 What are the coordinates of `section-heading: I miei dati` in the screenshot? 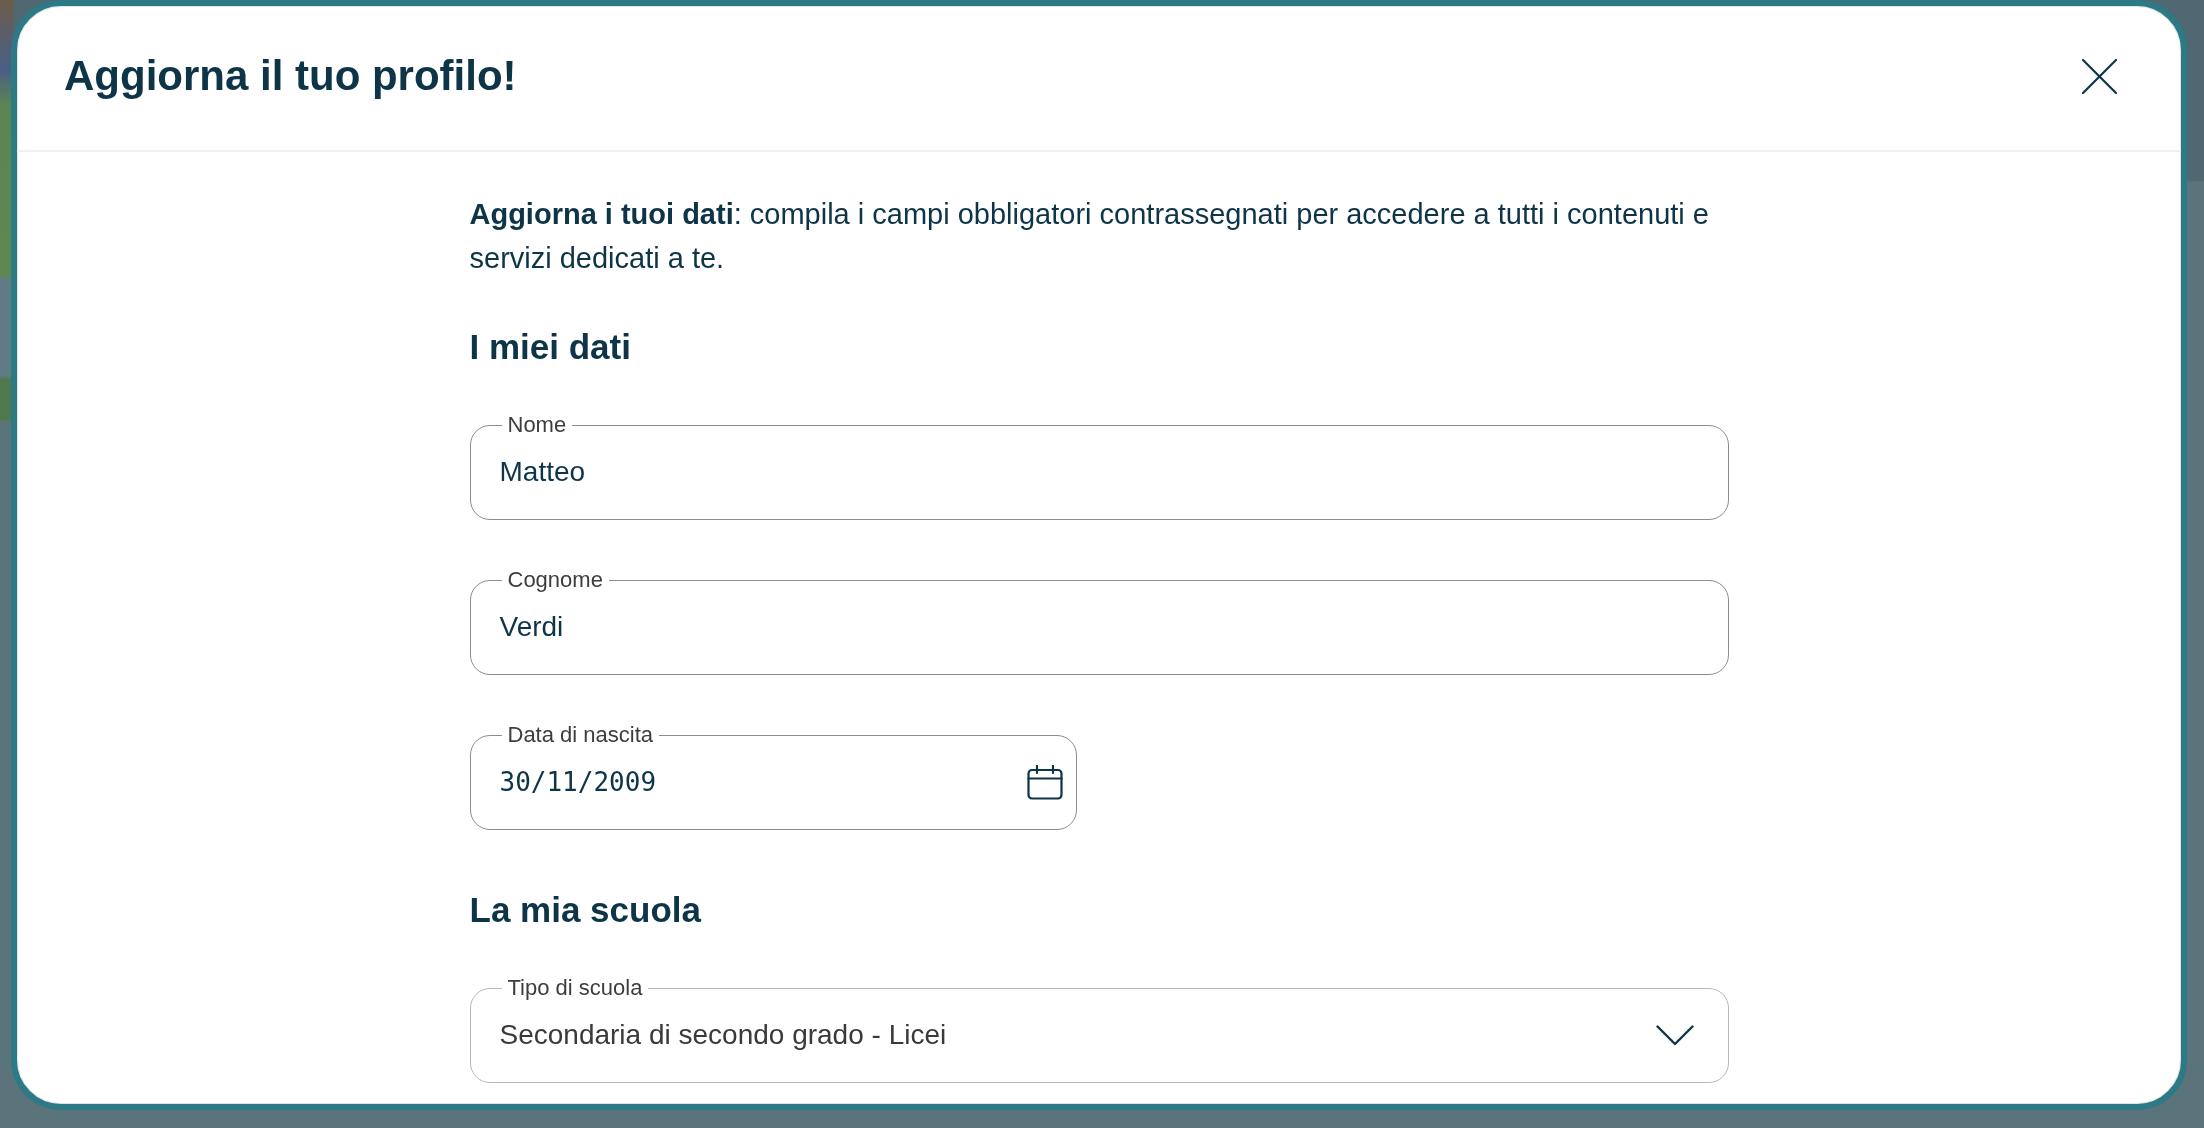 It's located at (550, 347).